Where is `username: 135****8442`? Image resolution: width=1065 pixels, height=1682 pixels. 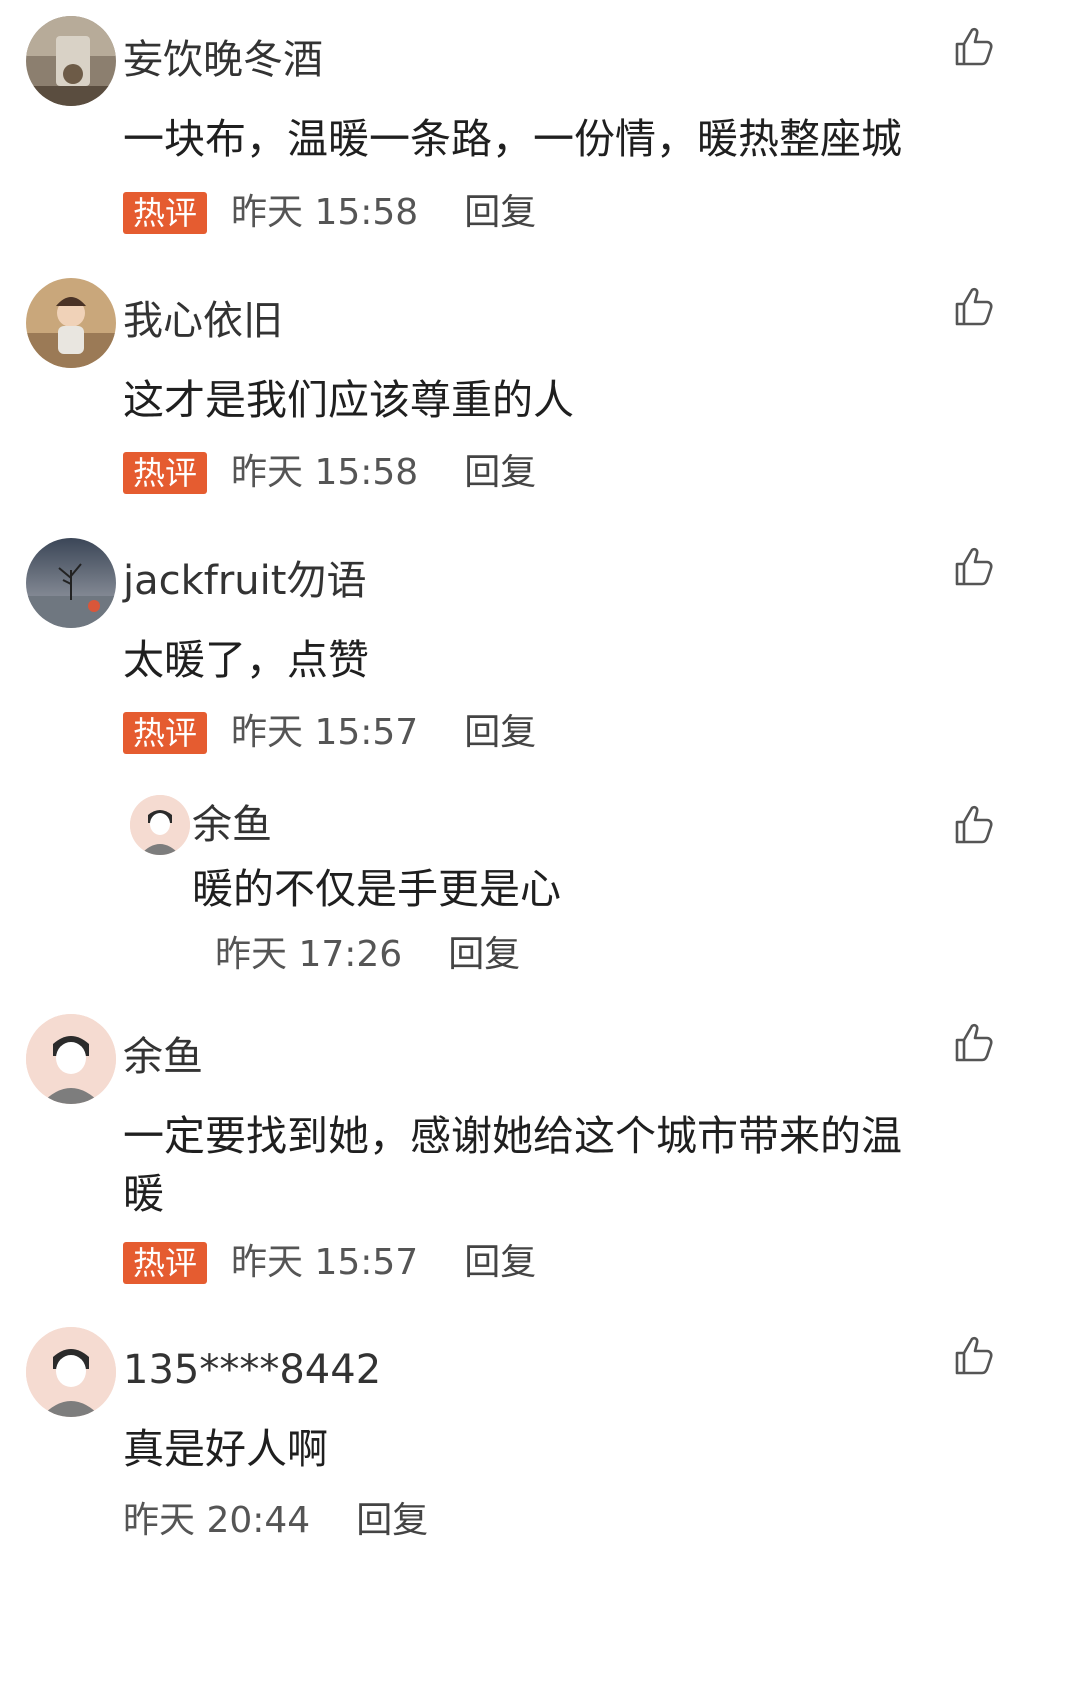
username: 135****8442 is located at coordinates (252, 1370).